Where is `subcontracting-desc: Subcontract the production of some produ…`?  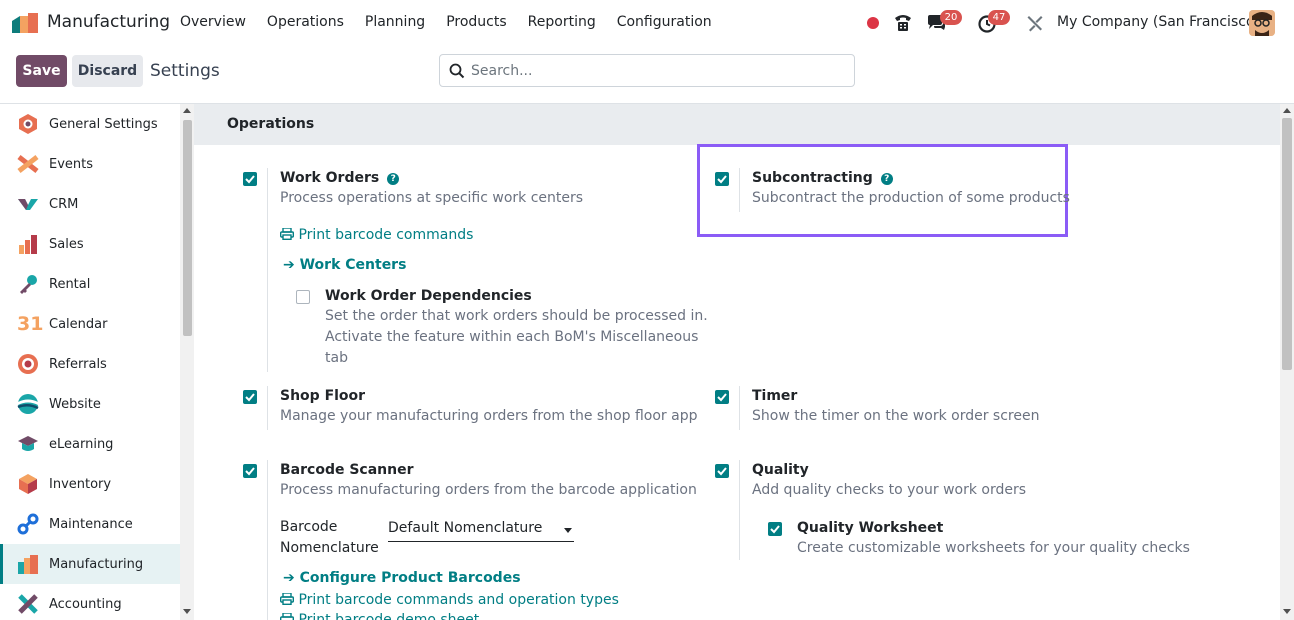
subcontracting-desc: Subcontract the production of some produ… is located at coordinates (911, 198).